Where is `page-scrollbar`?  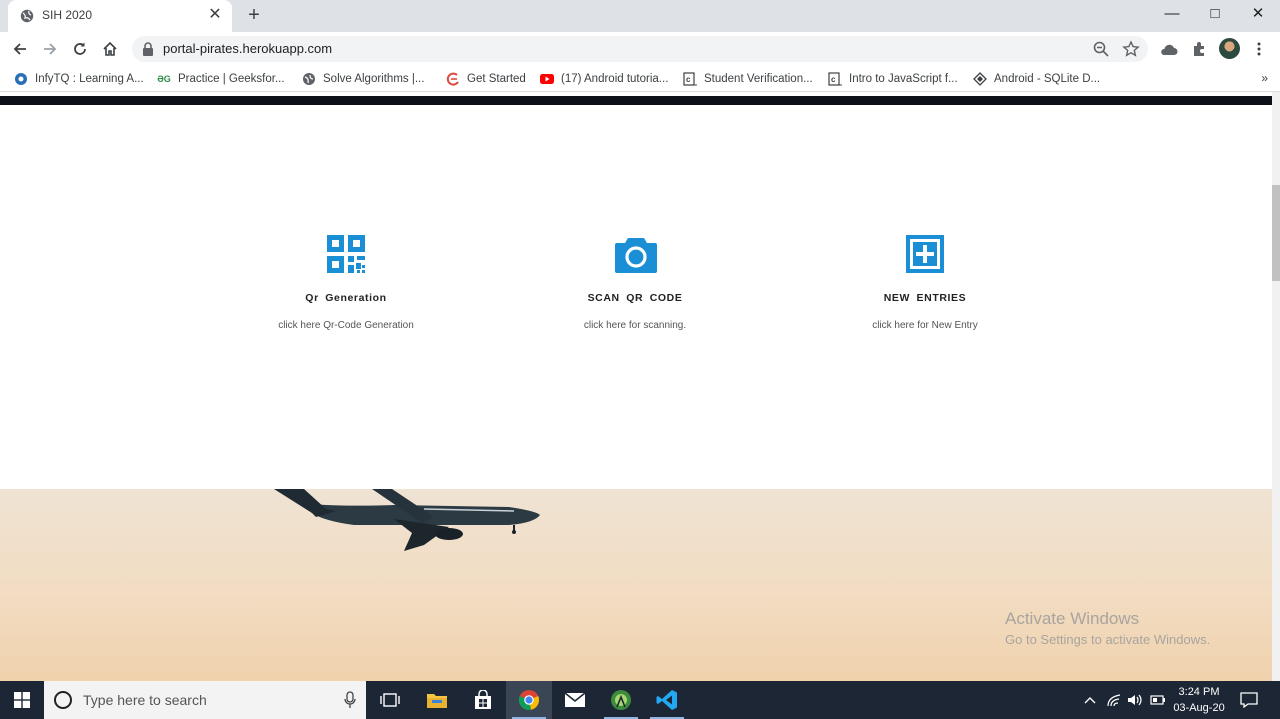
page-scrollbar is located at coordinates (1276, 386).